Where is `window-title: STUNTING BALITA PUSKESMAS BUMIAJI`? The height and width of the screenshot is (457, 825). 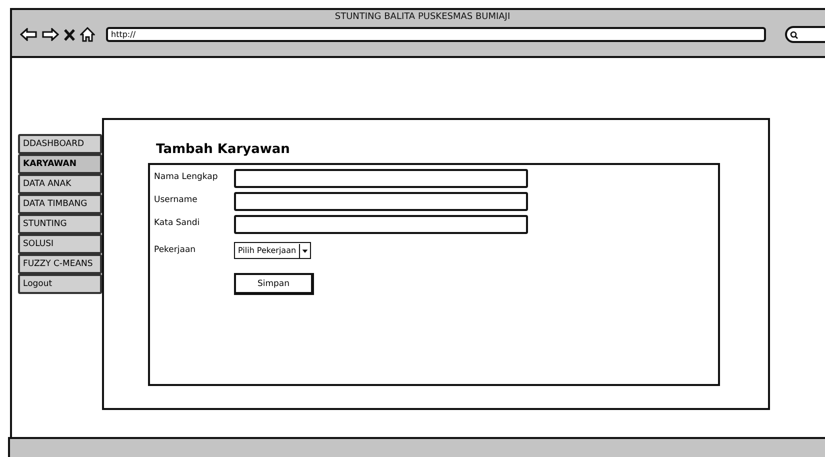 window-title: STUNTING BALITA PUSKESMAS BUMIAJI is located at coordinates (423, 18).